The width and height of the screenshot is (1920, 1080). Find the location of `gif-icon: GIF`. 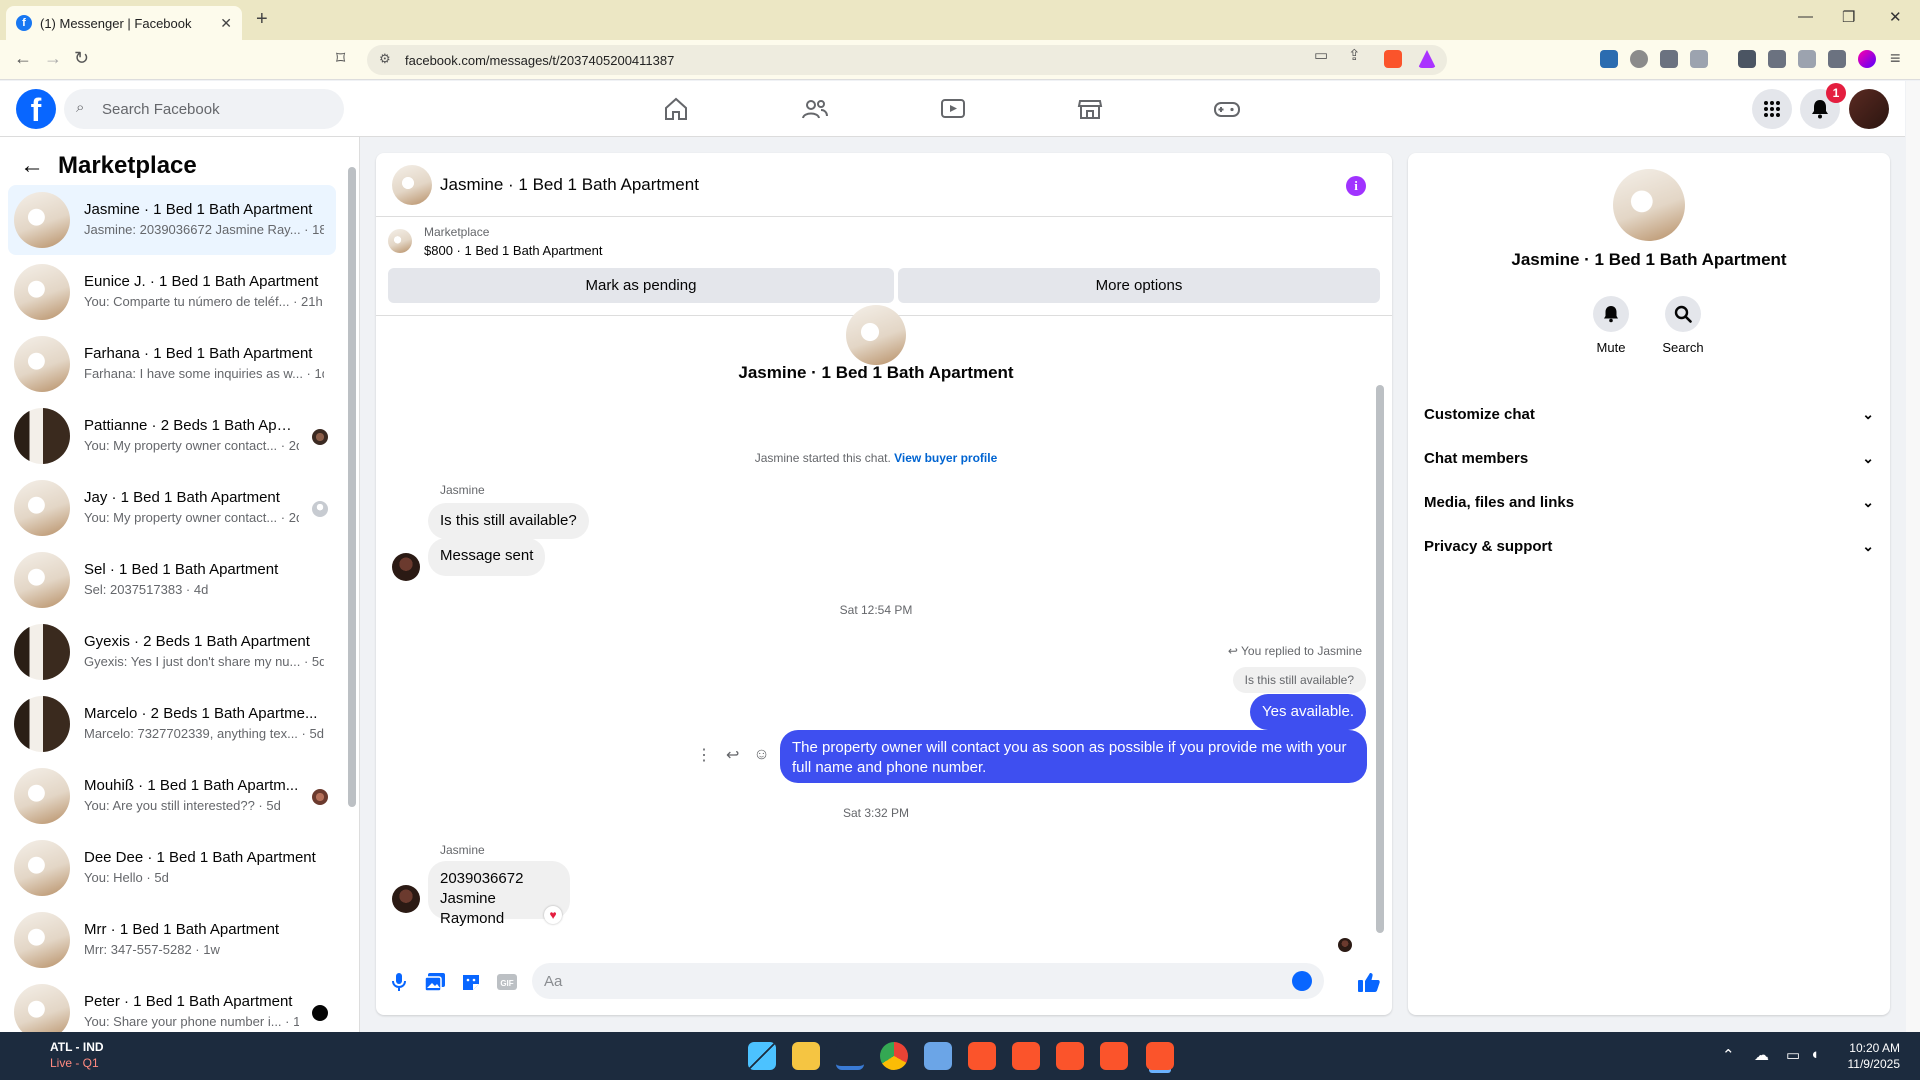

gif-icon: GIF is located at coordinates (507, 982).